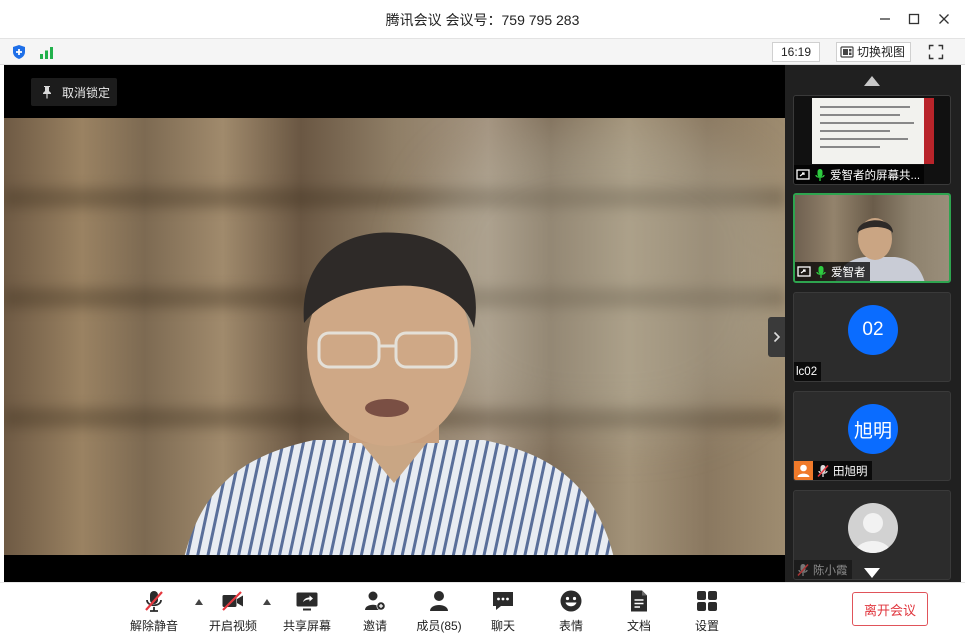  I want to click on participant-label: lc02, so click(808, 371).